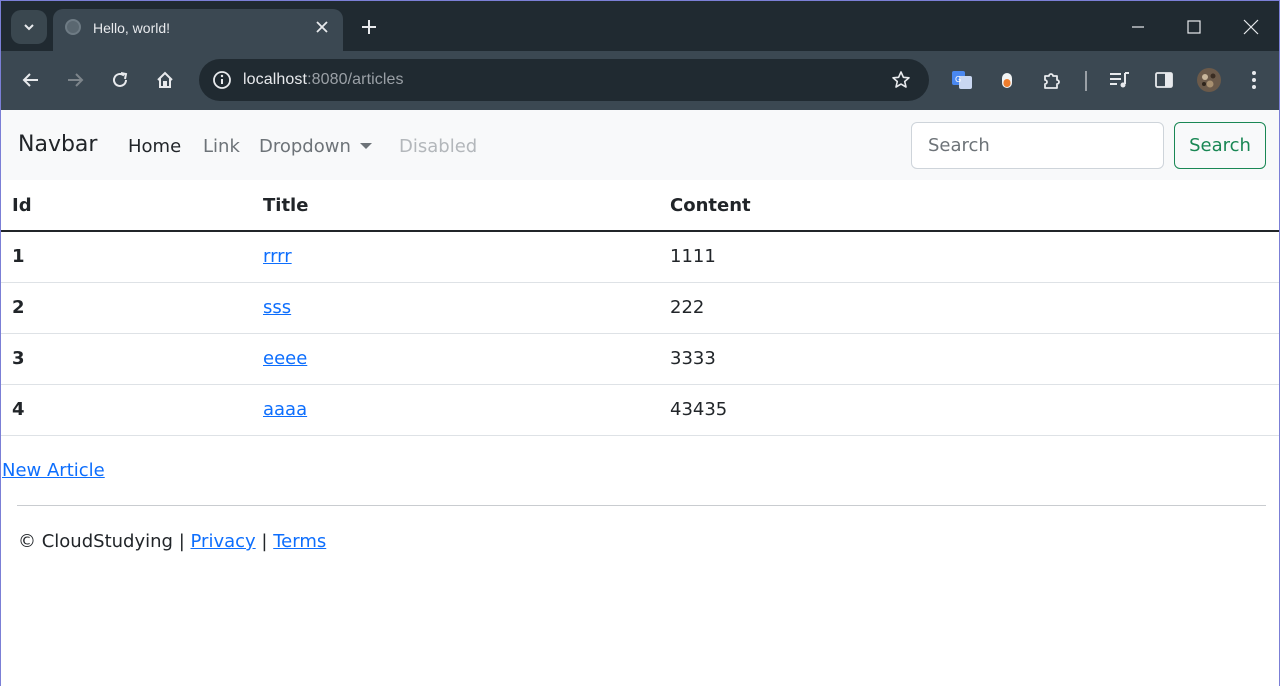 The height and width of the screenshot is (686, 1280). Describe the element at coordinates (1220, 145) in the screenshot. I see `search-button: Search` at that location.